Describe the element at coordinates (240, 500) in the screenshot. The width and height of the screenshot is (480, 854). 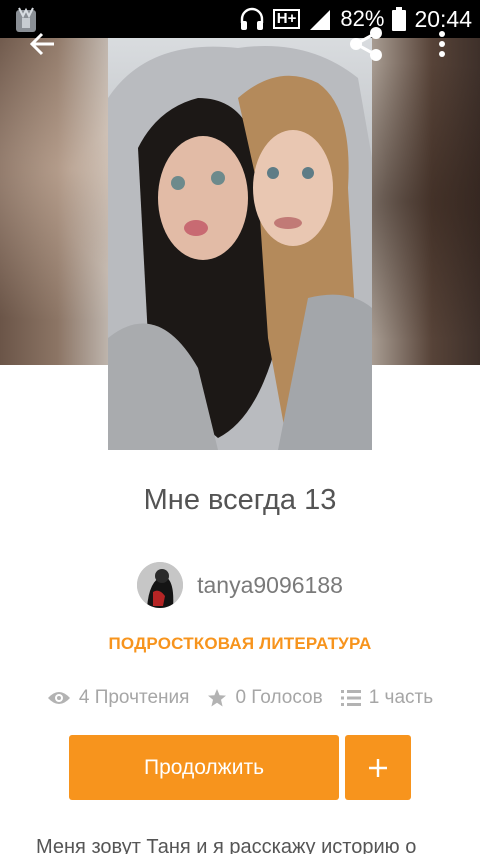
I see `story-title: Мне всегда 13` at that location.